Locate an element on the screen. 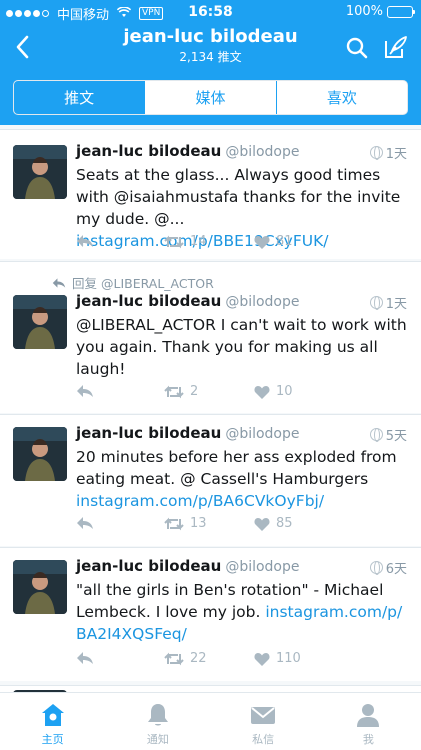 The image size is (421, 750). retweet-count: 2 is located at coordinates (194, 391).